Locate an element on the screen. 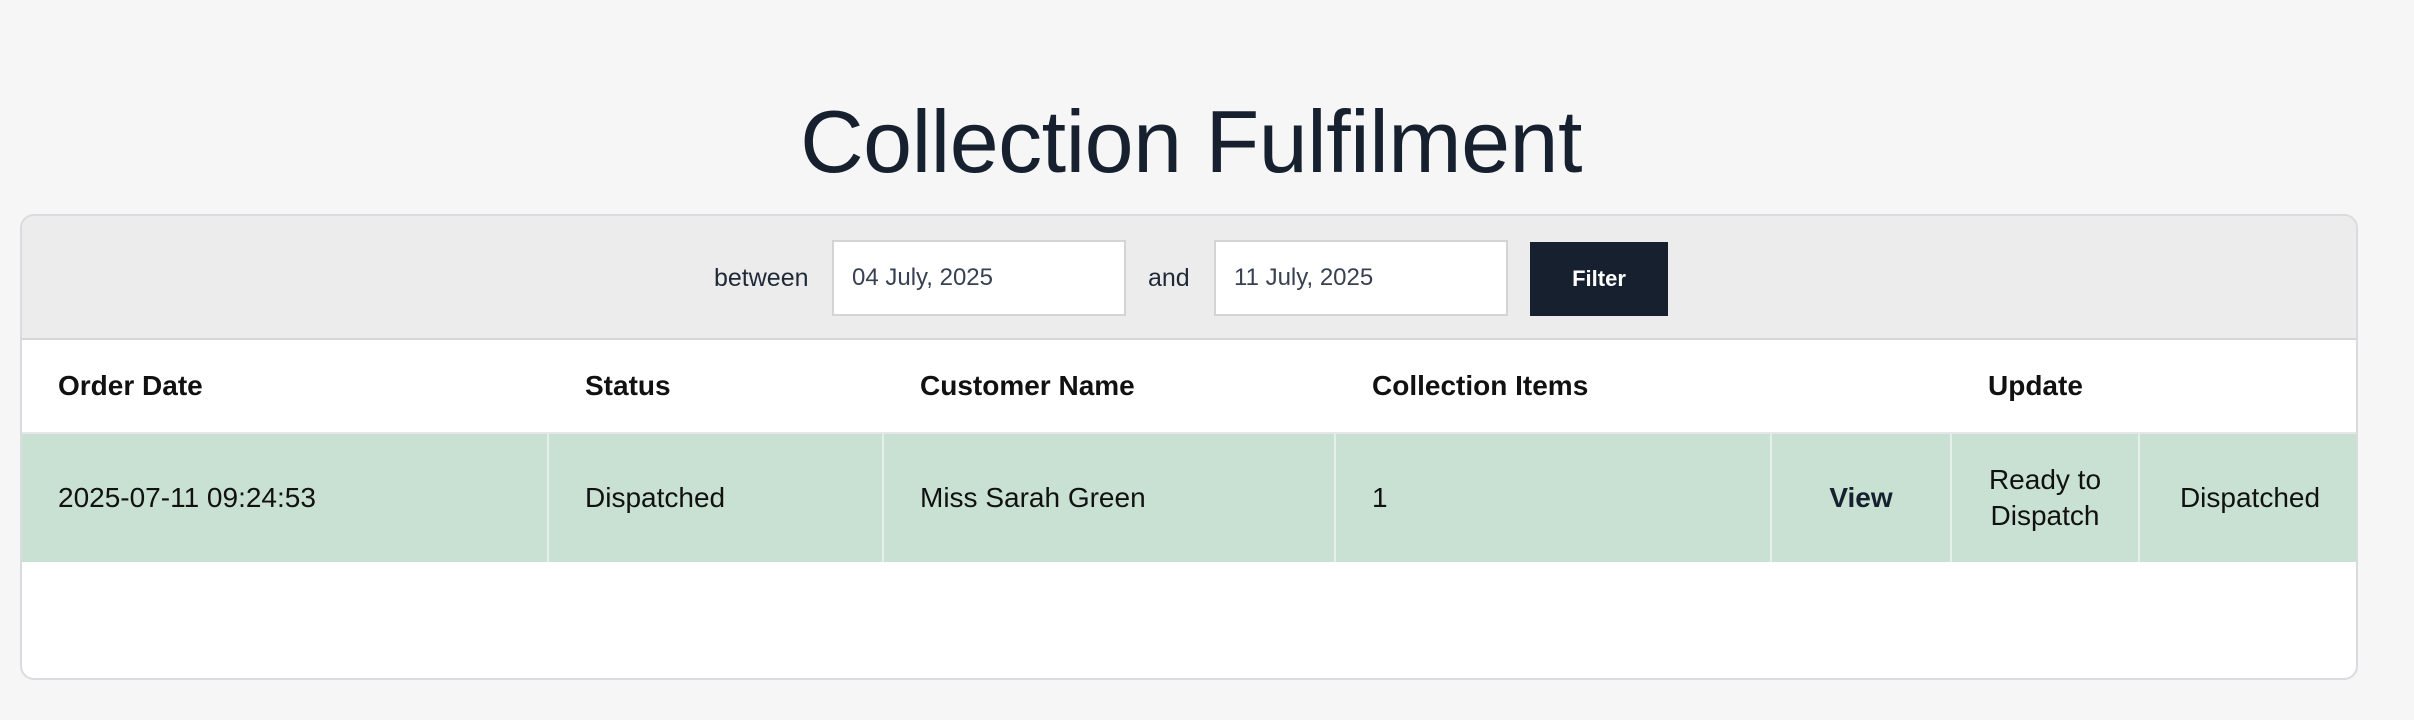  header-collection-items: Collection Items is located at coordinates (1480, 385).